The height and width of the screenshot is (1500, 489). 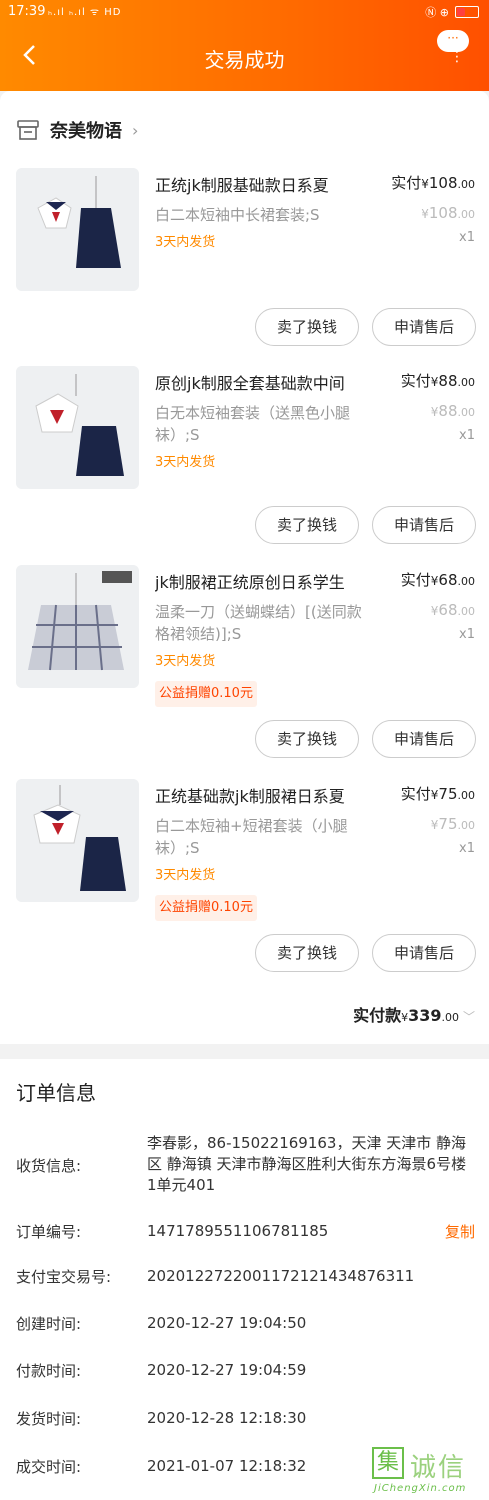 I want to click on status-bar: 17:39 ₕ.ıl ₕ.ıl ᯤ HD Ⓝ ⊕, so click(x=244, y=13).